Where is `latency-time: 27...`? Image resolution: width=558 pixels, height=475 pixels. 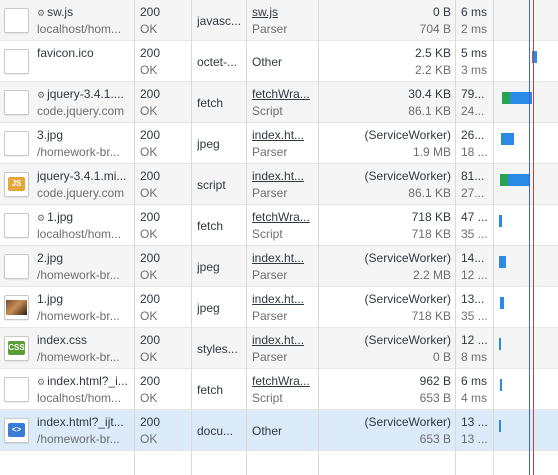
latency-time: 27... is located at coordinates (473, 193).